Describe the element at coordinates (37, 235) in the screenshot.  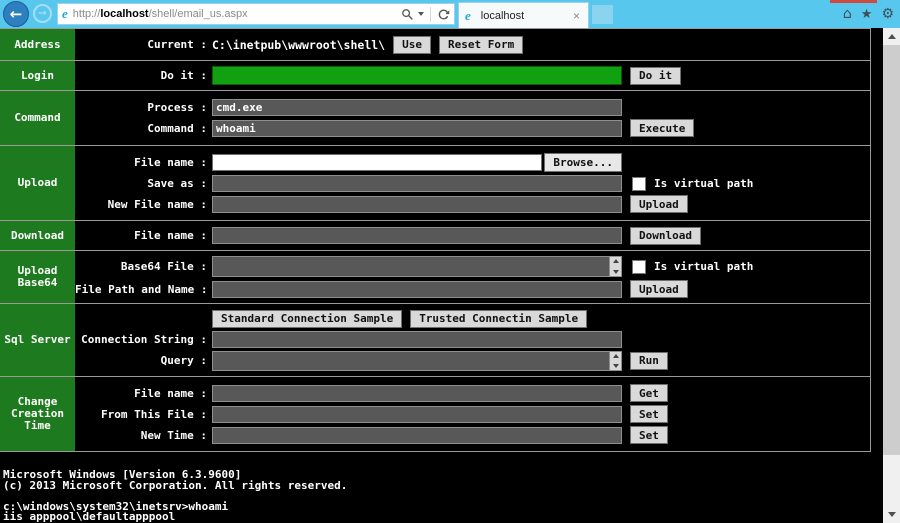
I see `section-label-download: Download` at that location.